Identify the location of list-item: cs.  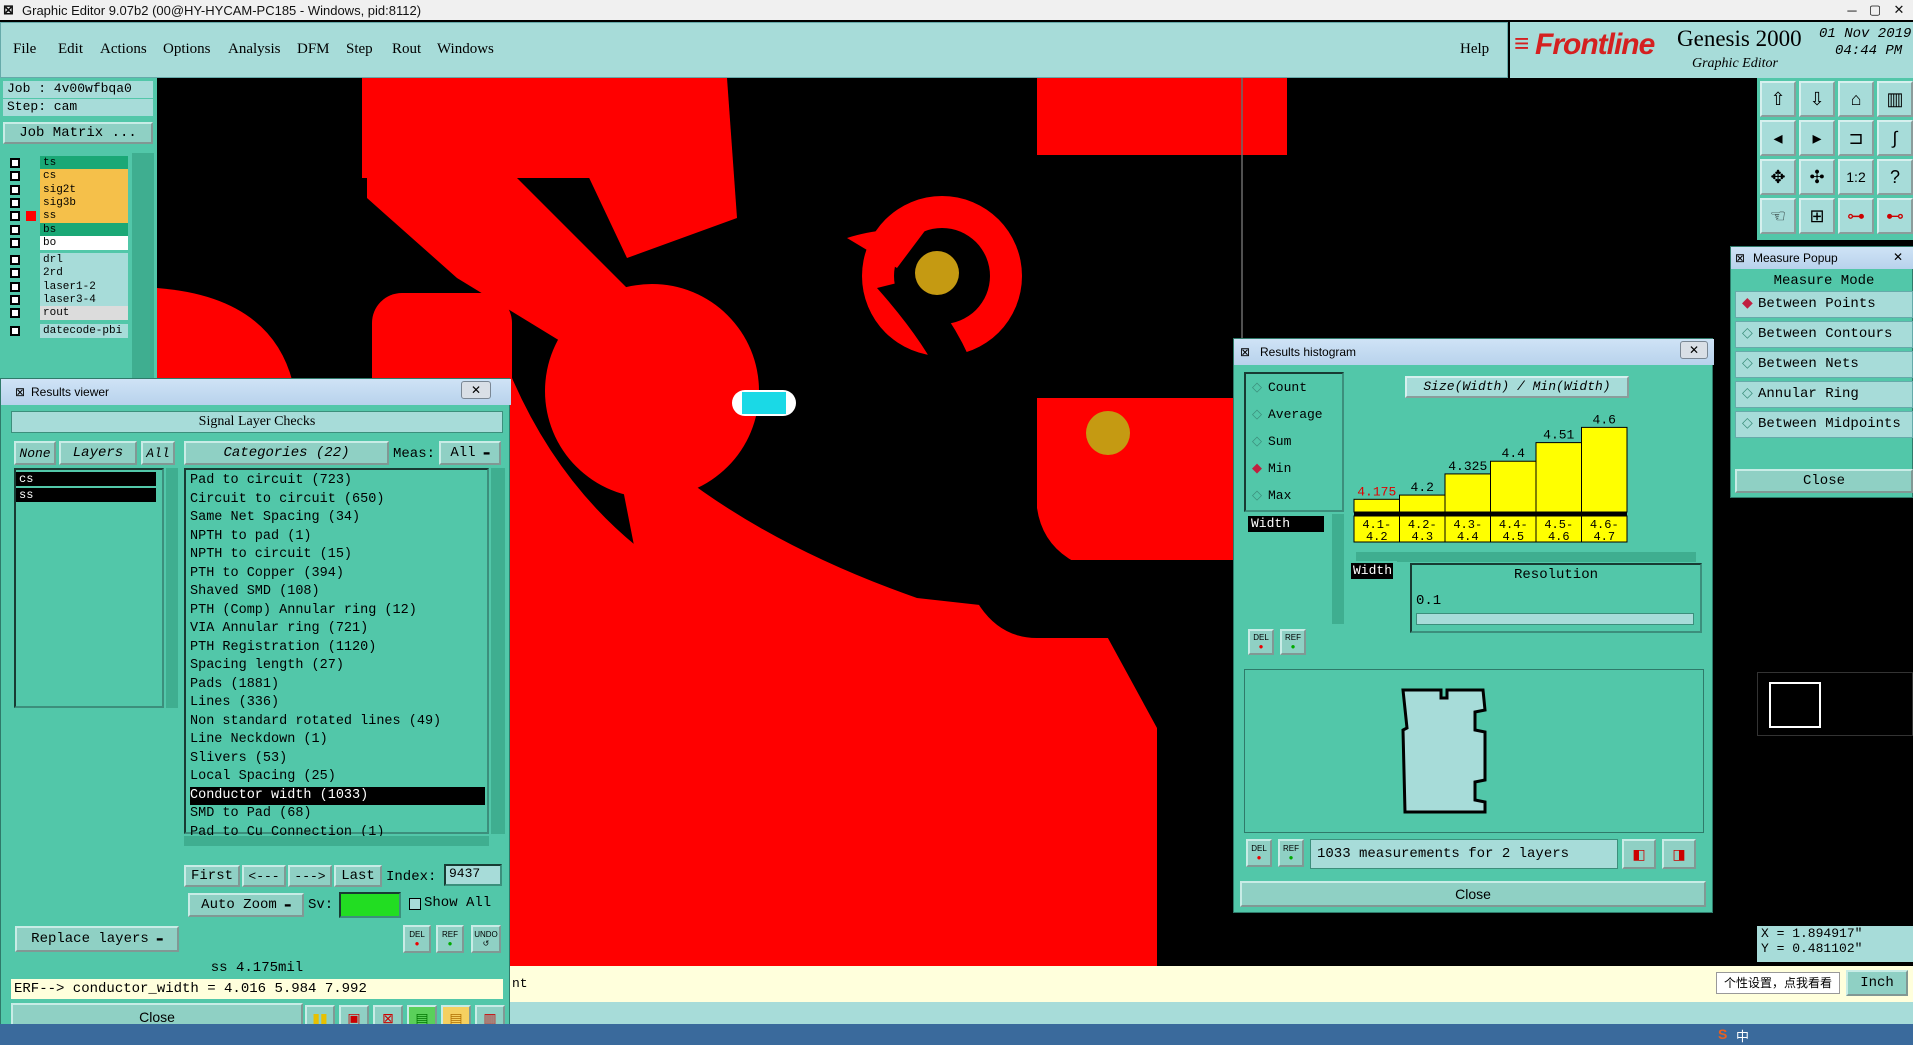
(86, 479).